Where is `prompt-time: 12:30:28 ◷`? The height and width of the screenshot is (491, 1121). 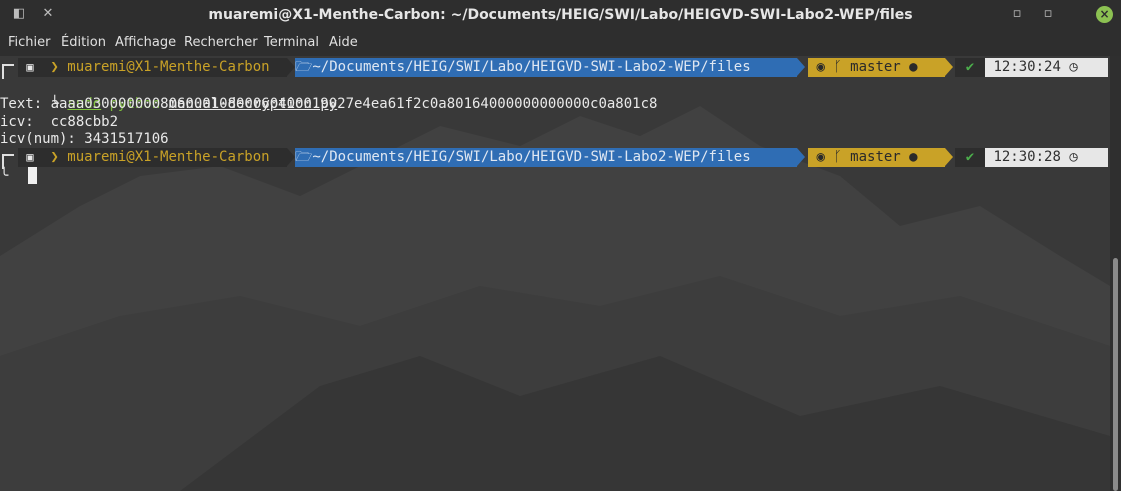 prompt-time: 12:30:28 ◷ is located at coordinates (1046, 157).